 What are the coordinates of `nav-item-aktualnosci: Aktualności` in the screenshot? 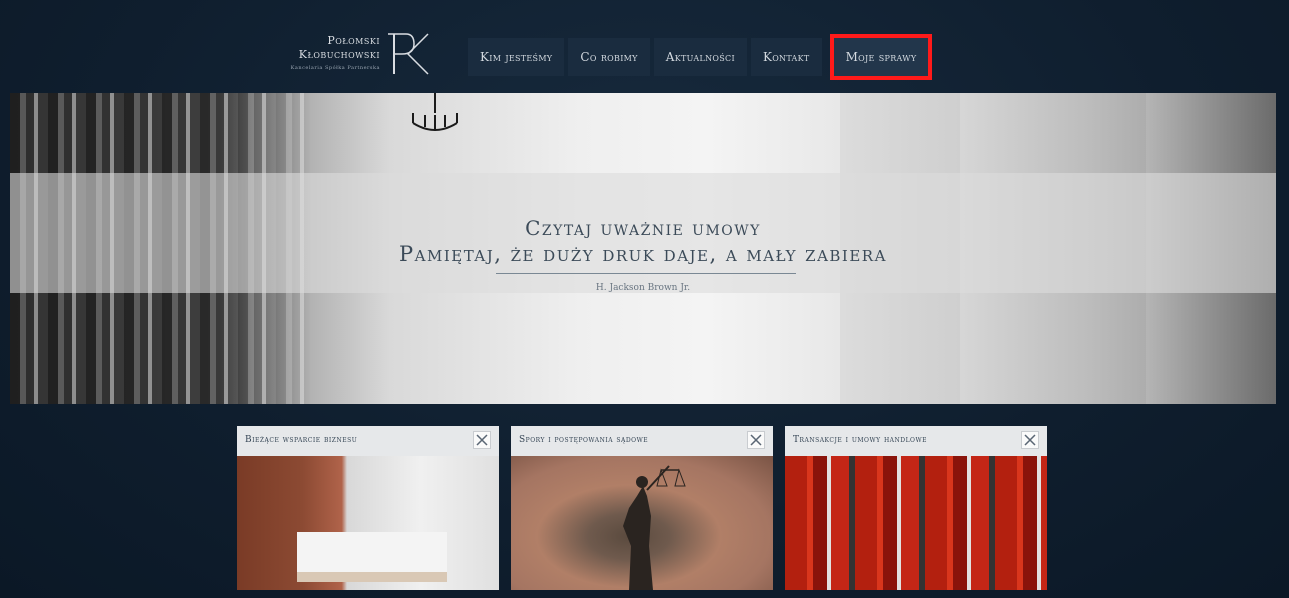 It's located at (700, 57).